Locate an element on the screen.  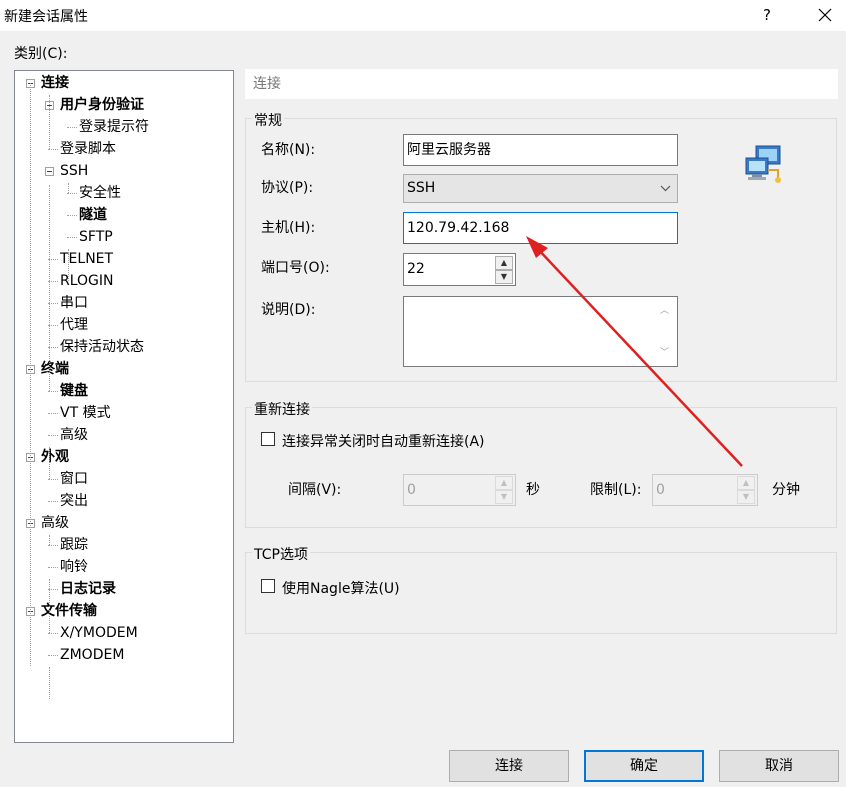
tree-item-keepalive: 保持活动状态 is located at coordinates (102, 347).